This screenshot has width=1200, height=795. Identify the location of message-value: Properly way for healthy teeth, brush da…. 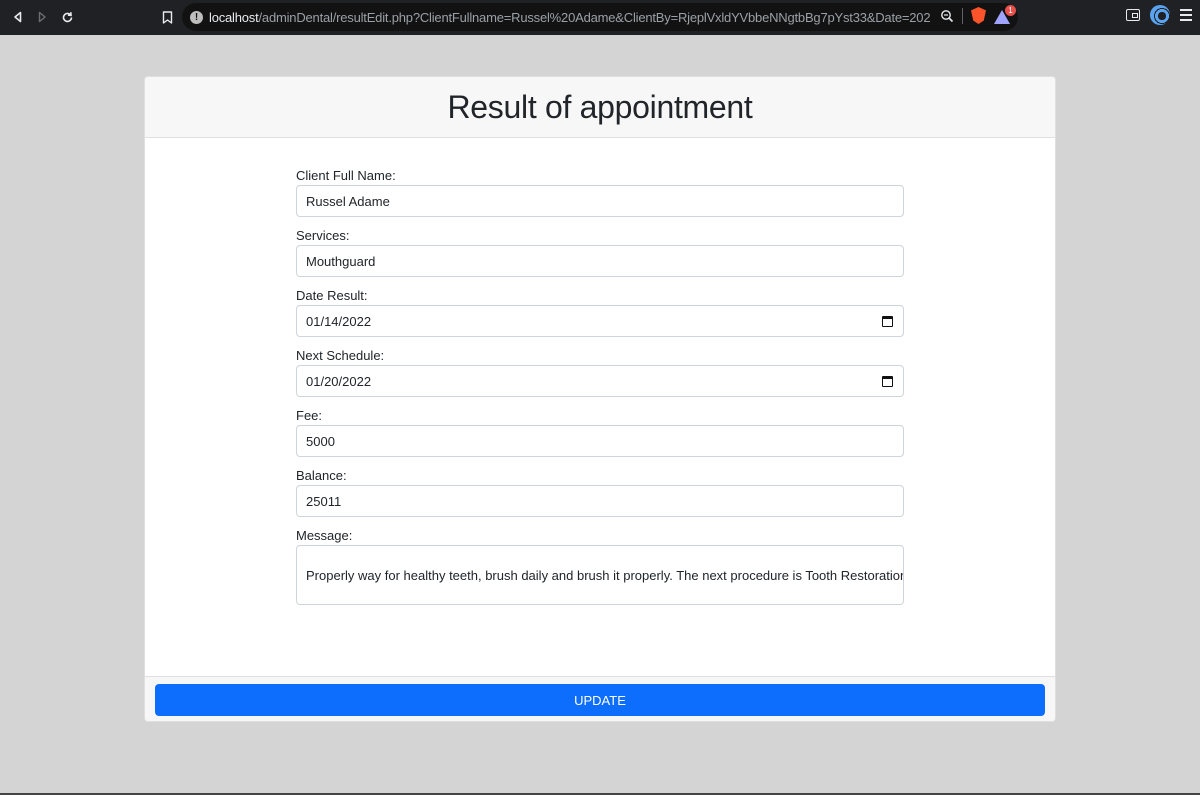
(605, 575).